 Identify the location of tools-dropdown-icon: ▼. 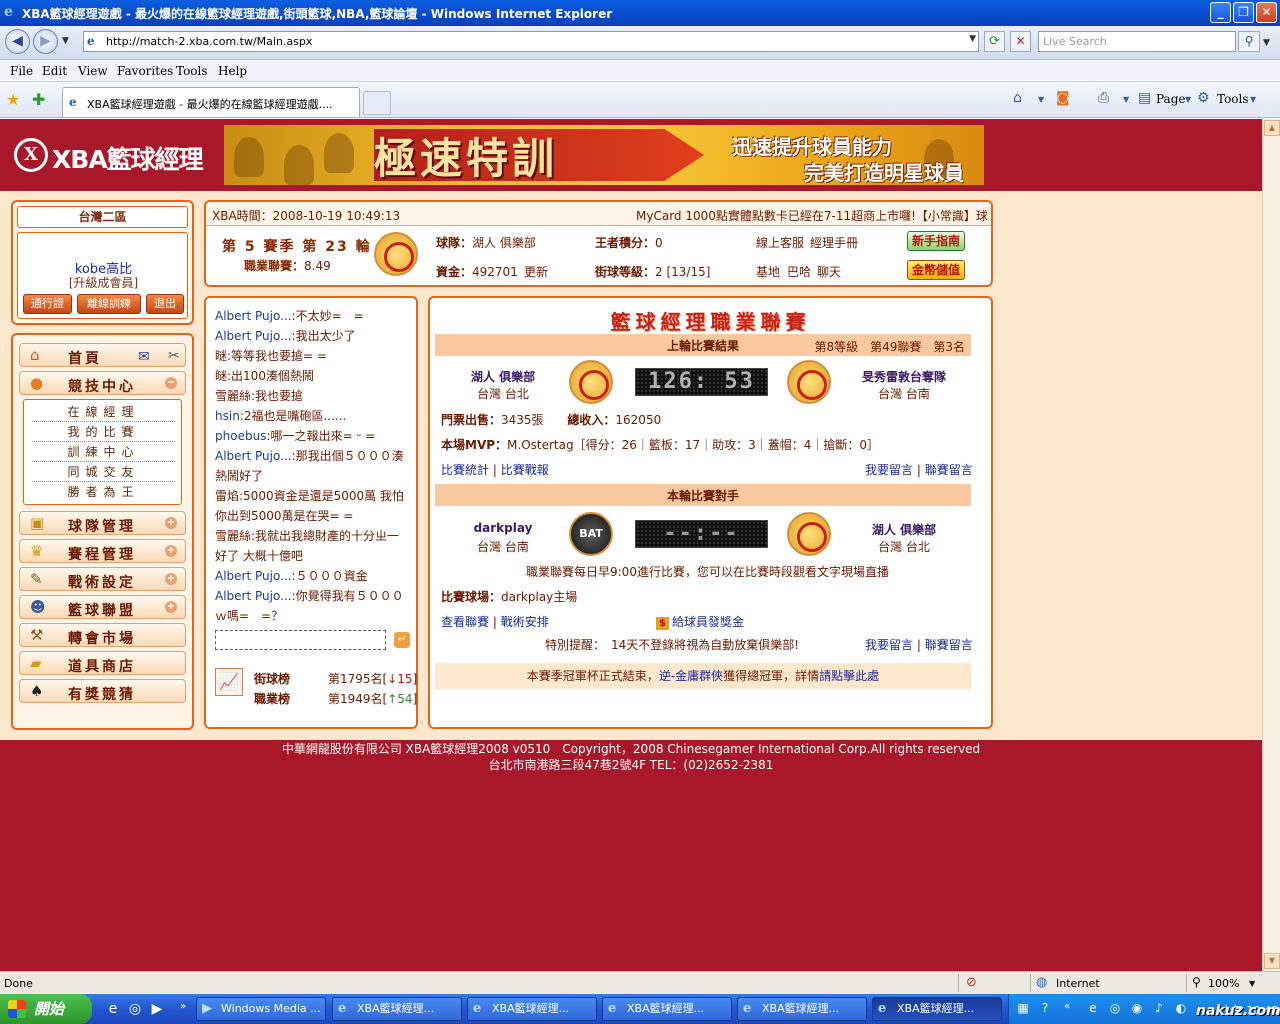
(1253, 99).